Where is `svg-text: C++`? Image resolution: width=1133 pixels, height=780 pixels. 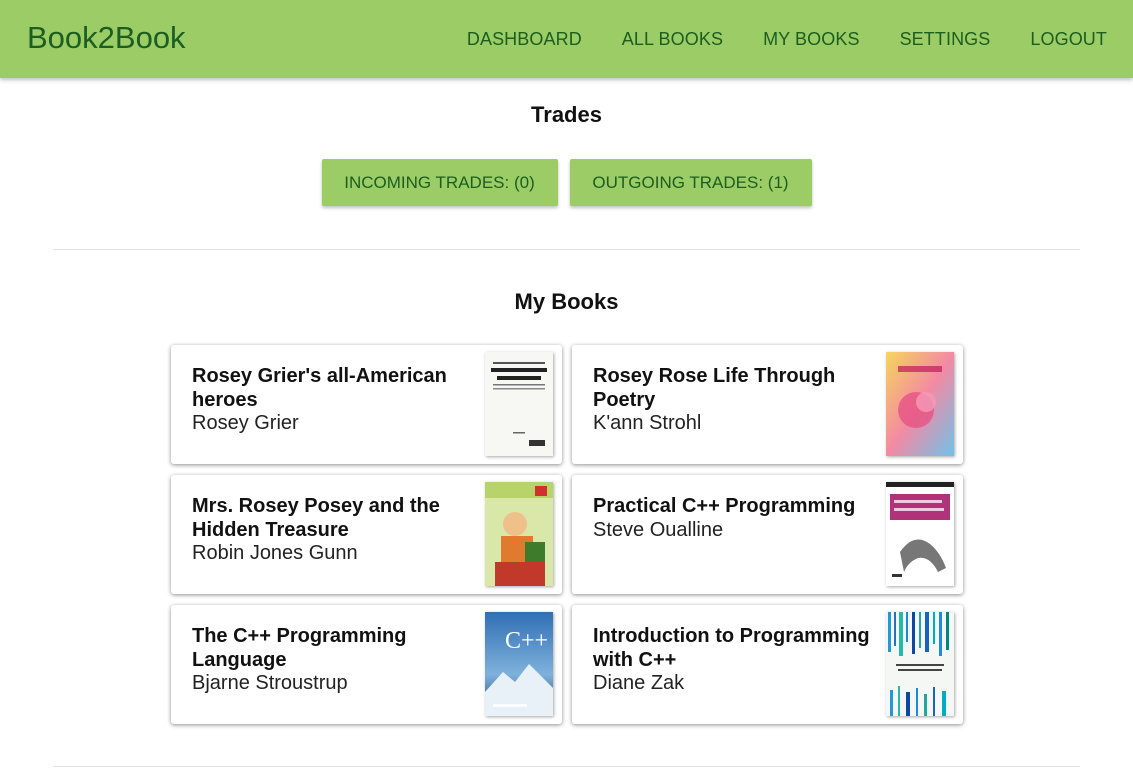
svg-text: C++ is located at coordinates (526, 641).